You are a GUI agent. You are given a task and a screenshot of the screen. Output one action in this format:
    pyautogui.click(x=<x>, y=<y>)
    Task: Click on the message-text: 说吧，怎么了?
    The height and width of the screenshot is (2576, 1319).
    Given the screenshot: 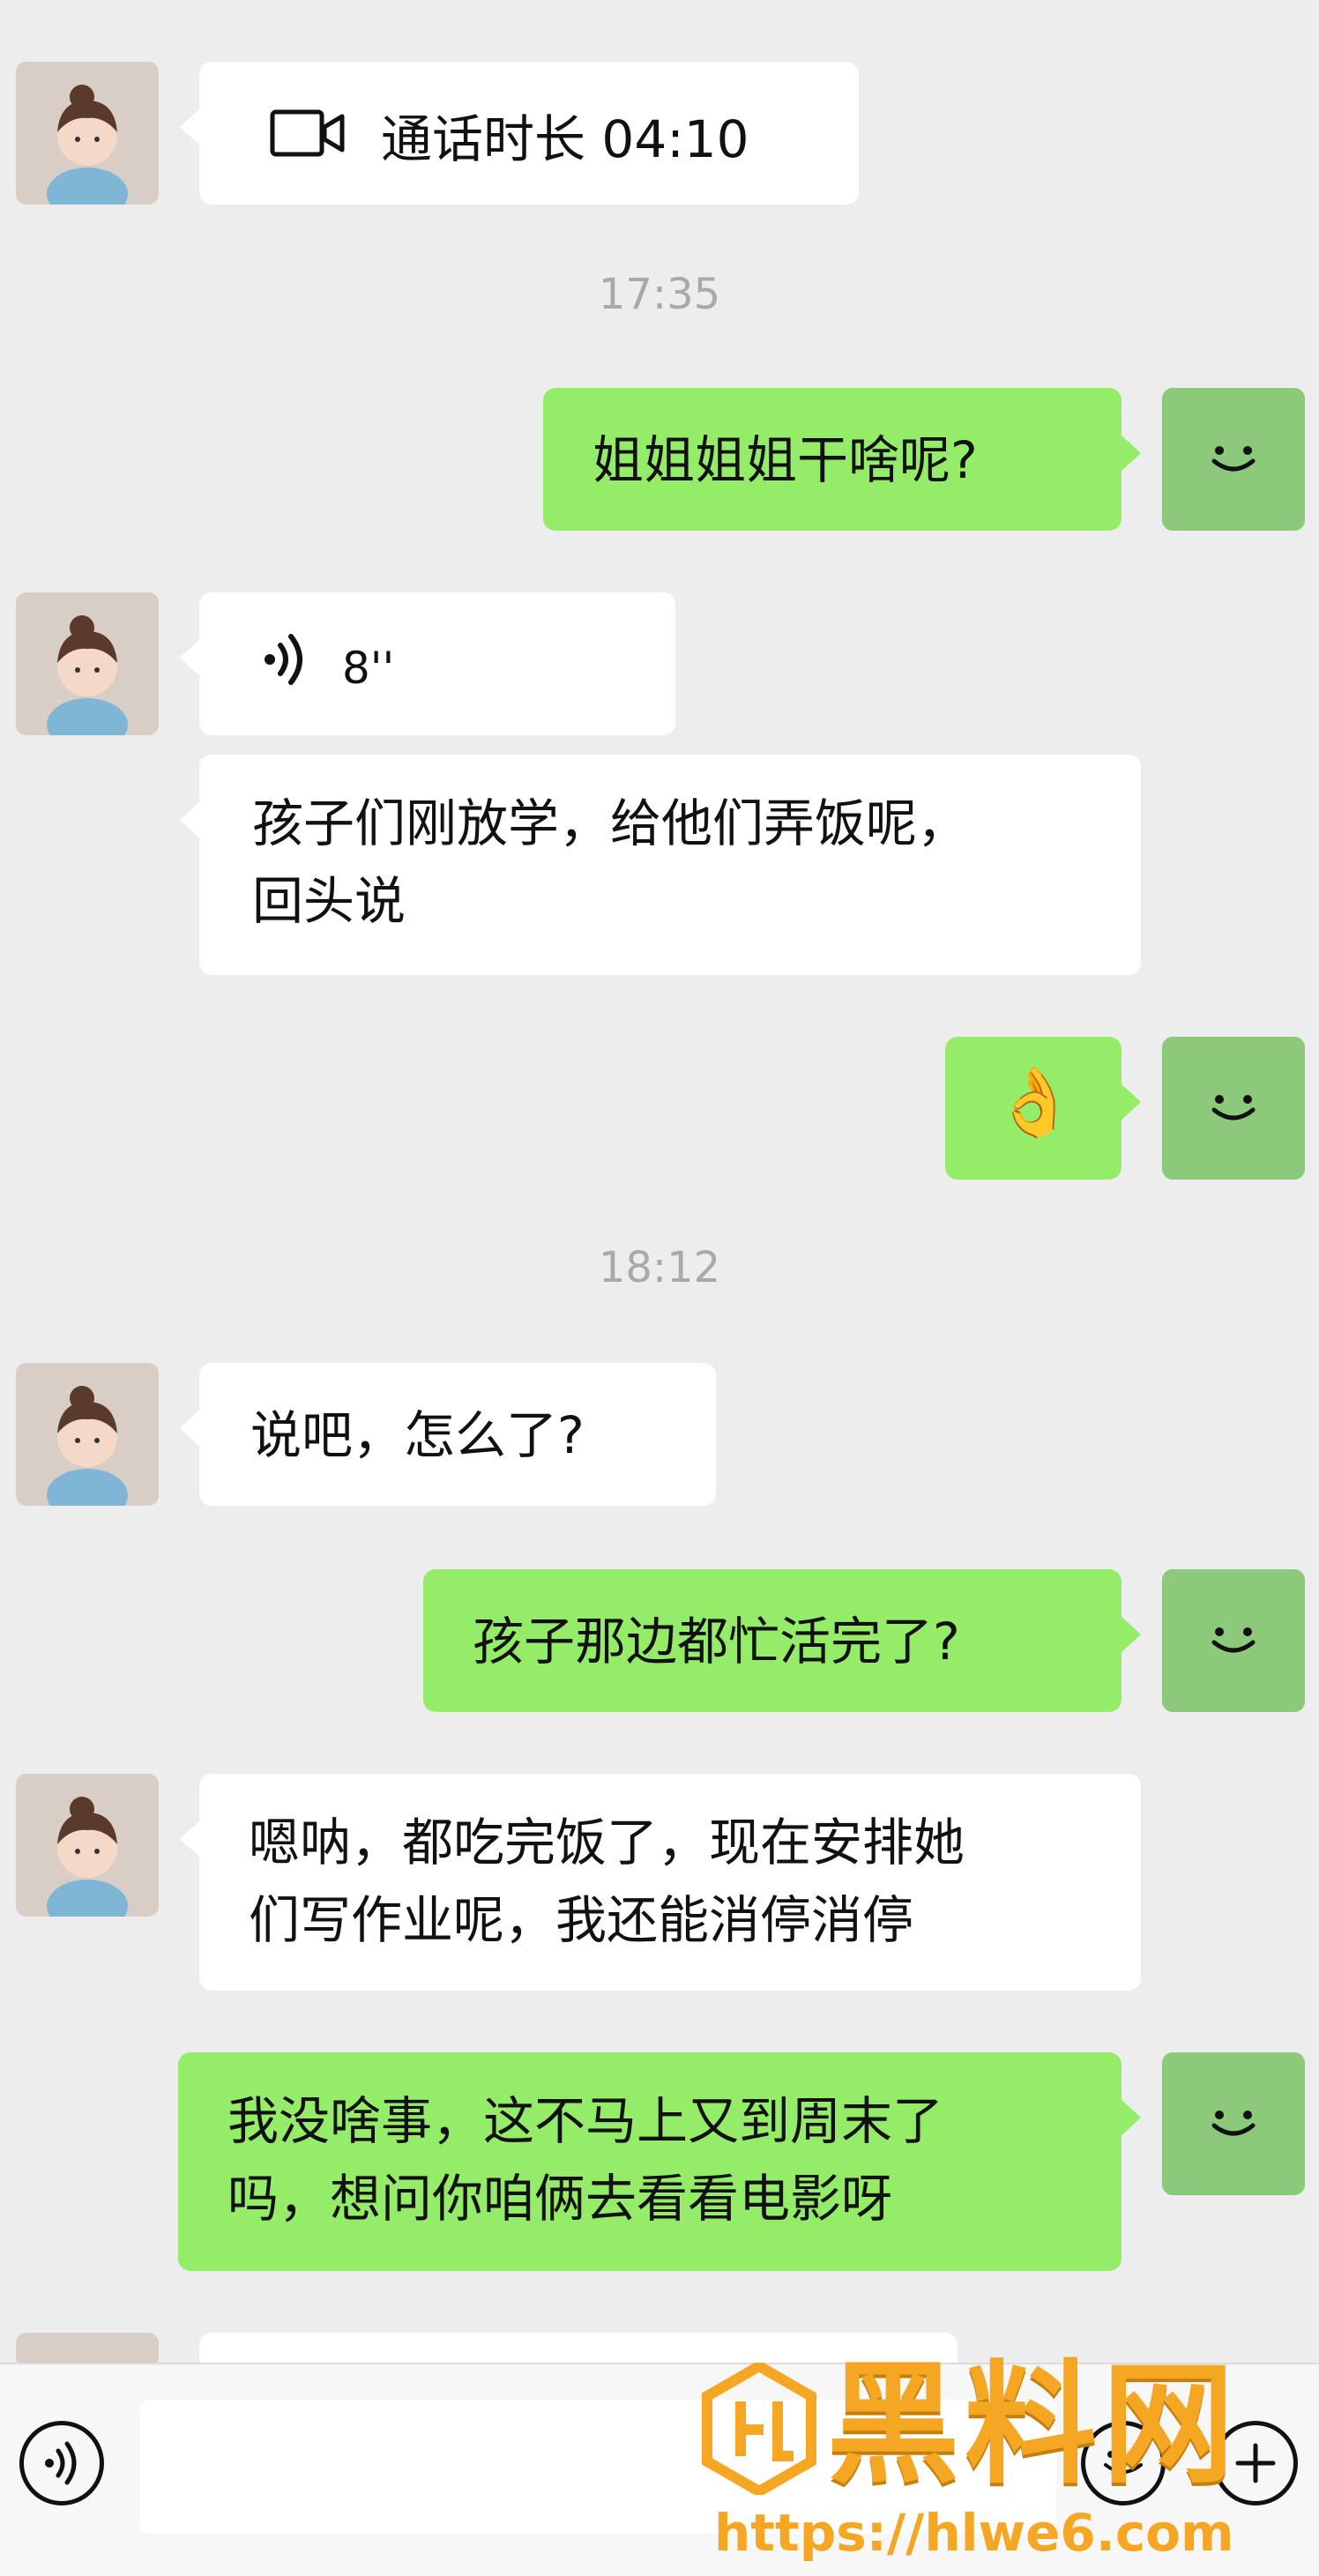 What is the action you would take?
    pyautogui.click(x=417, y=1435)
    